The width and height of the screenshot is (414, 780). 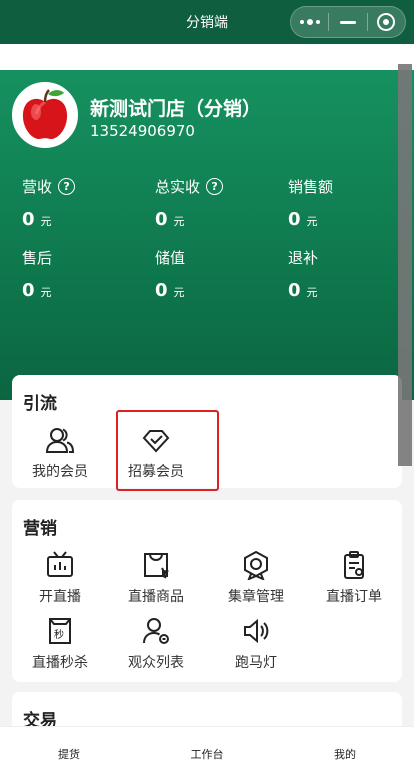 What do you see at coordinates (405, 265) in the screenshot?
I see `scrollbar-thumb` at bounding box center [405, 265].